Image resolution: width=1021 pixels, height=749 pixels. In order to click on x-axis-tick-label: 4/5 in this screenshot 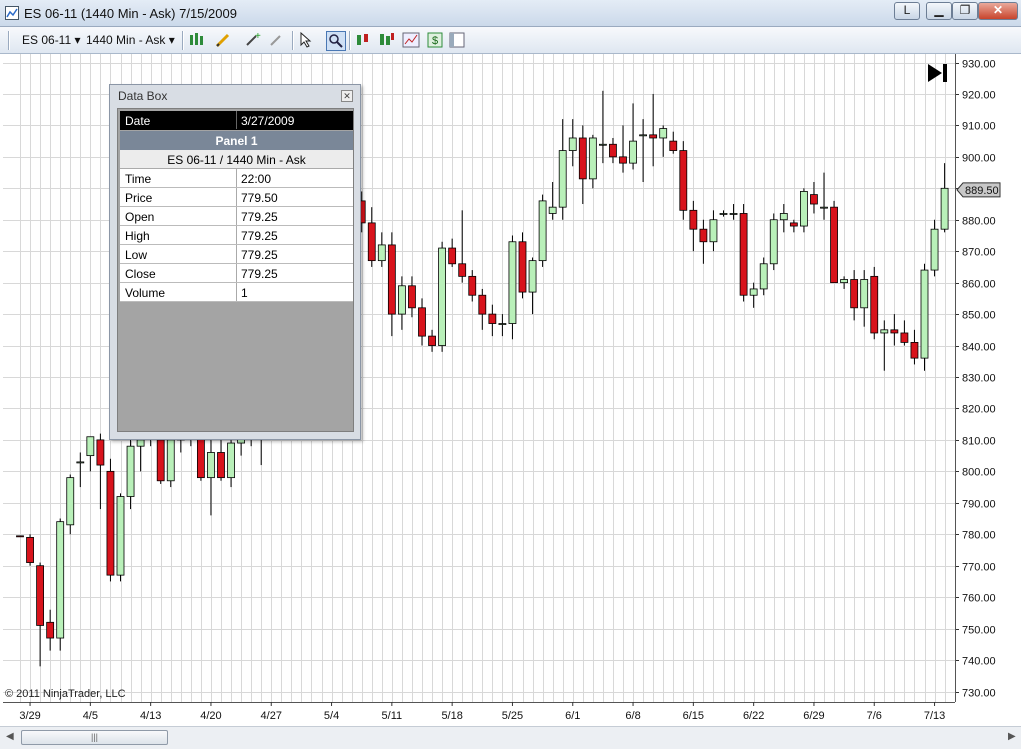, I will do `click(90, 716)`.